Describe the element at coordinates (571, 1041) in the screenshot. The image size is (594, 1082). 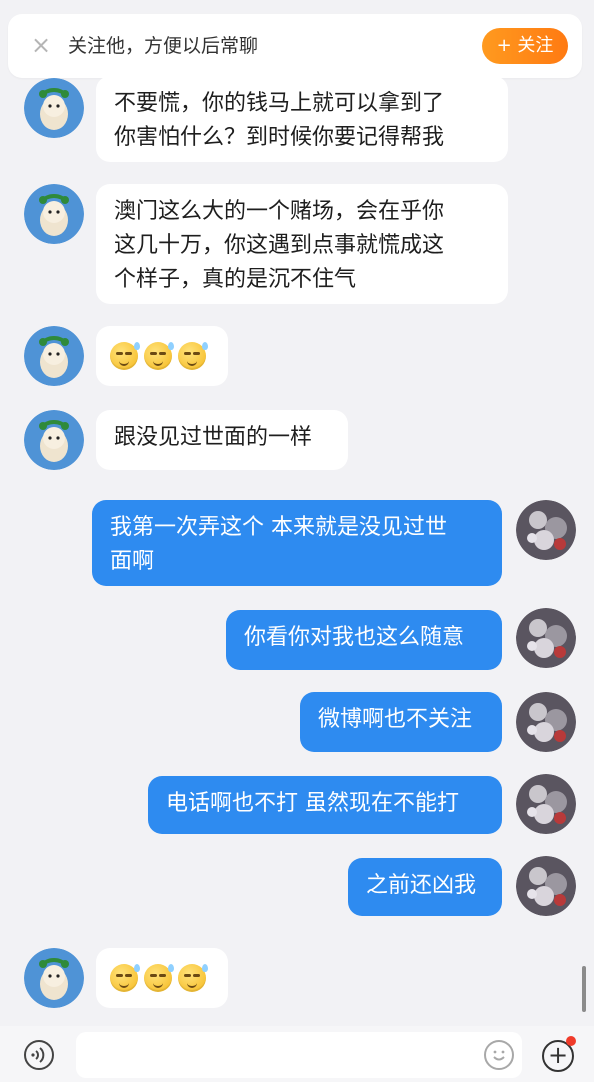
I see `notification-dot` at that location.